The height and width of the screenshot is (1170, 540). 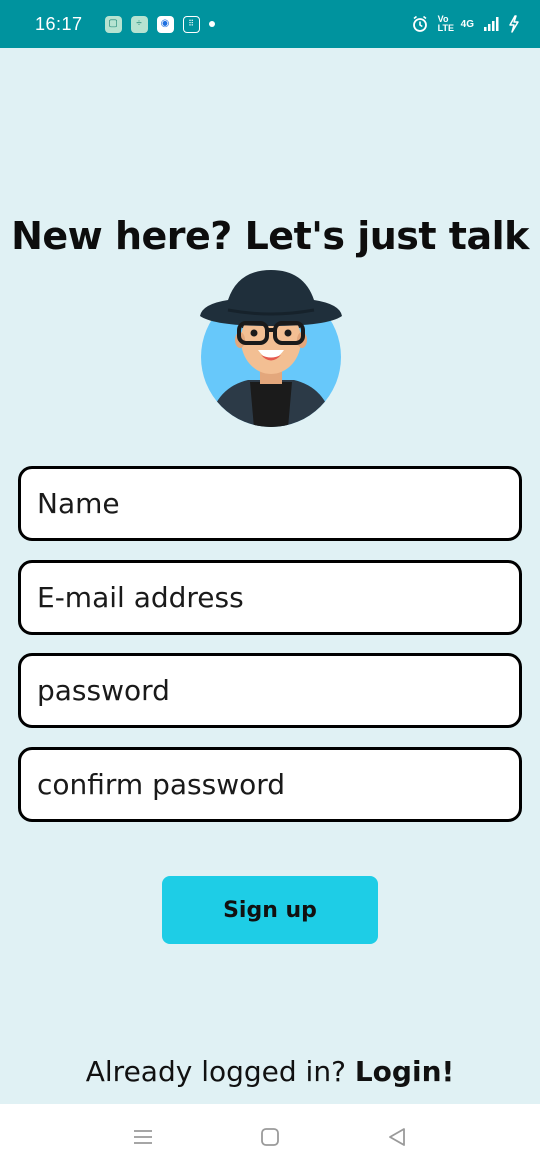 I want to click on name-field, so click(x=270, y=503).